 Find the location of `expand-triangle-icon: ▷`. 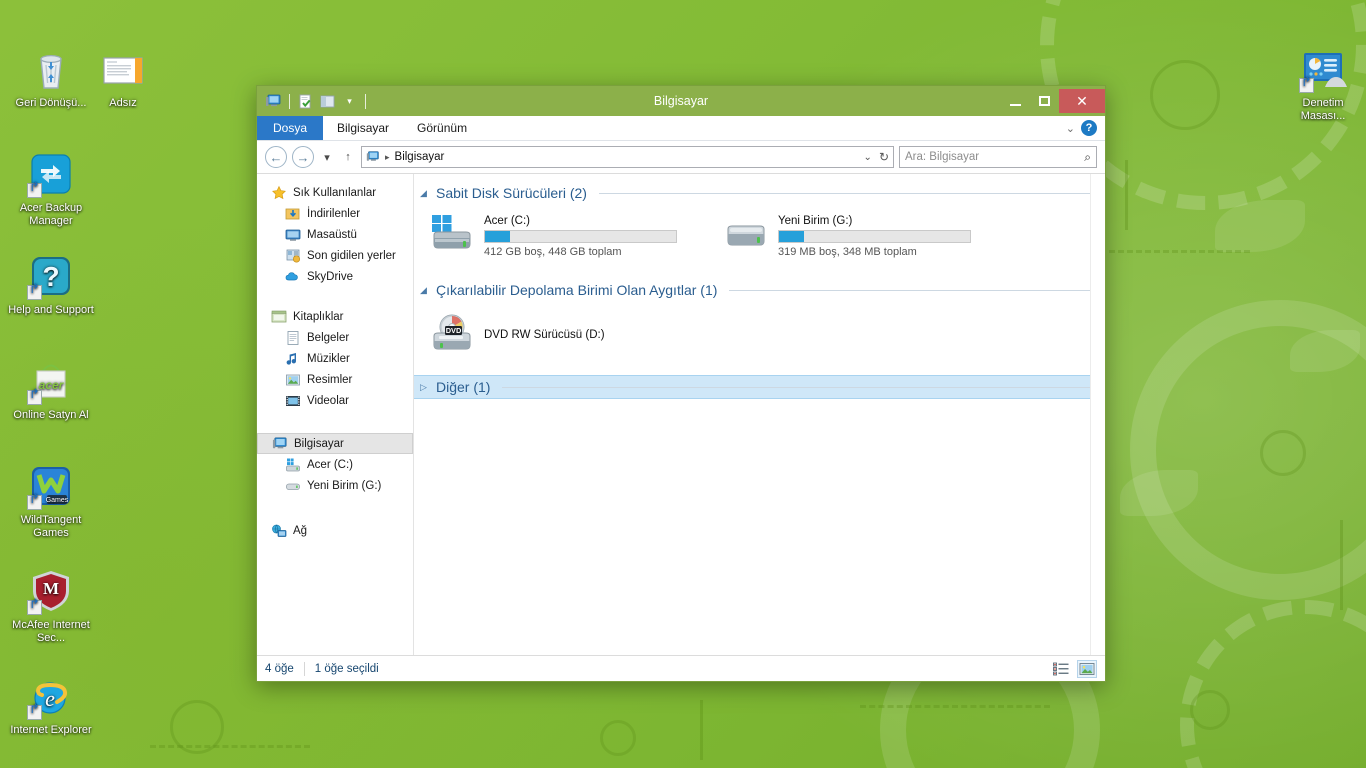

expand-triangle-icon: ▷ is located at coordinates (425, 387).